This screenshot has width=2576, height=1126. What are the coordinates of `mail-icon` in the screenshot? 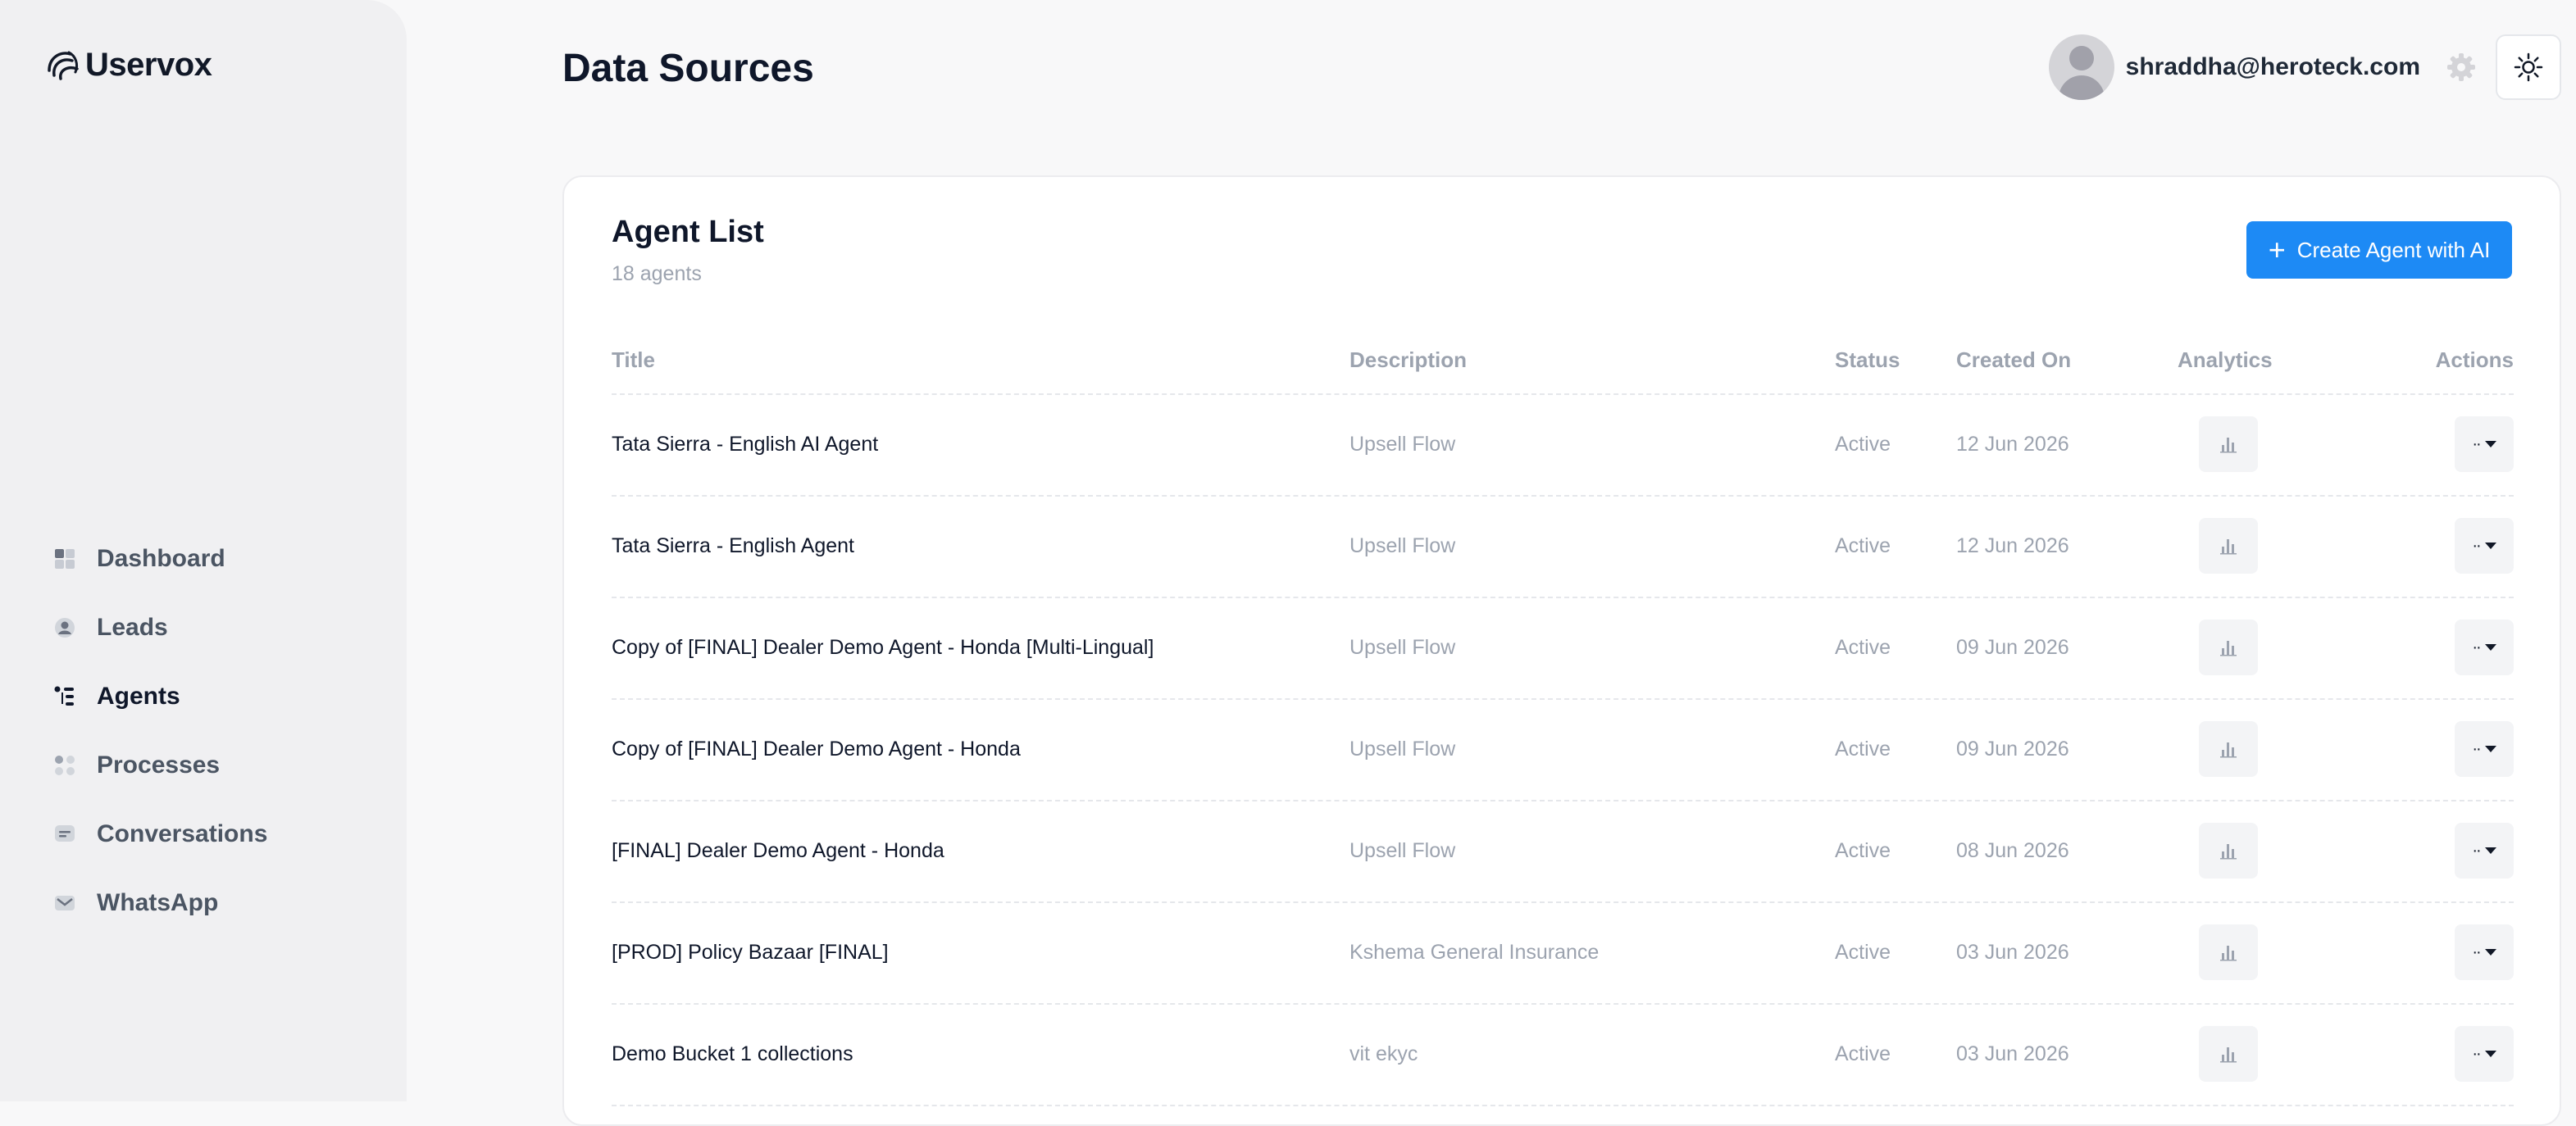 It's located at (64, 903).